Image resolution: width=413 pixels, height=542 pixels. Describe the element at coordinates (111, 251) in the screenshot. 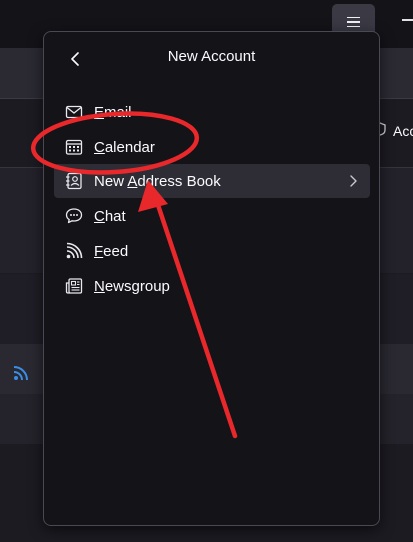

I see `menu-item-label: Feed` at that location.